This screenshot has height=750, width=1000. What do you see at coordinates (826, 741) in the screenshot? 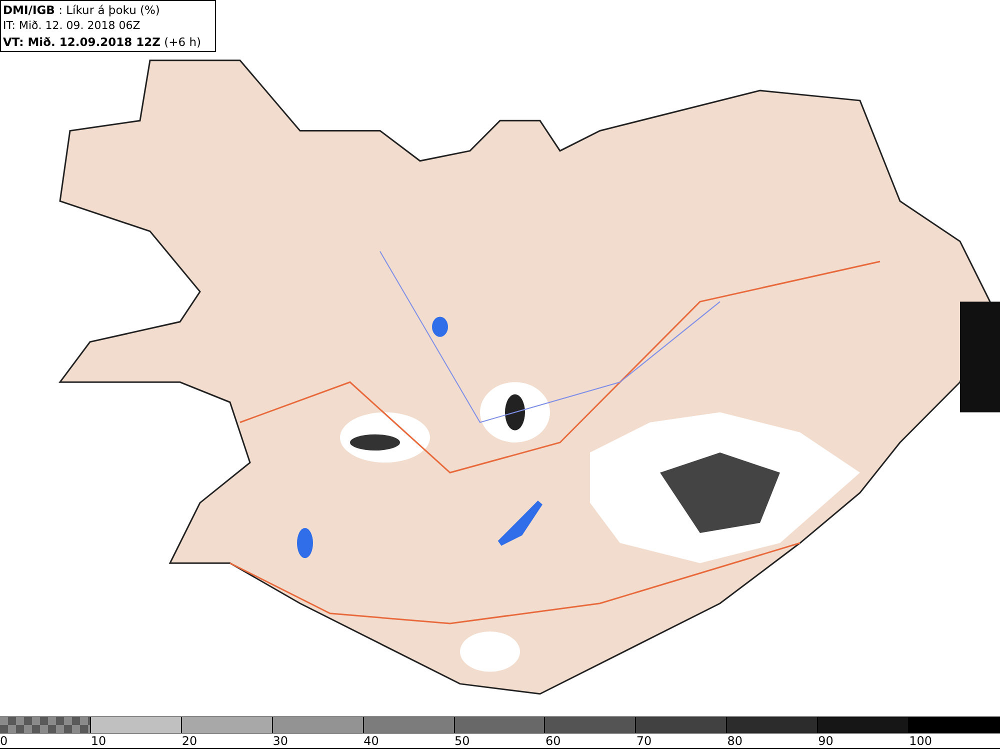
I see `legend-label: 90` at bounding box center [826, 741].